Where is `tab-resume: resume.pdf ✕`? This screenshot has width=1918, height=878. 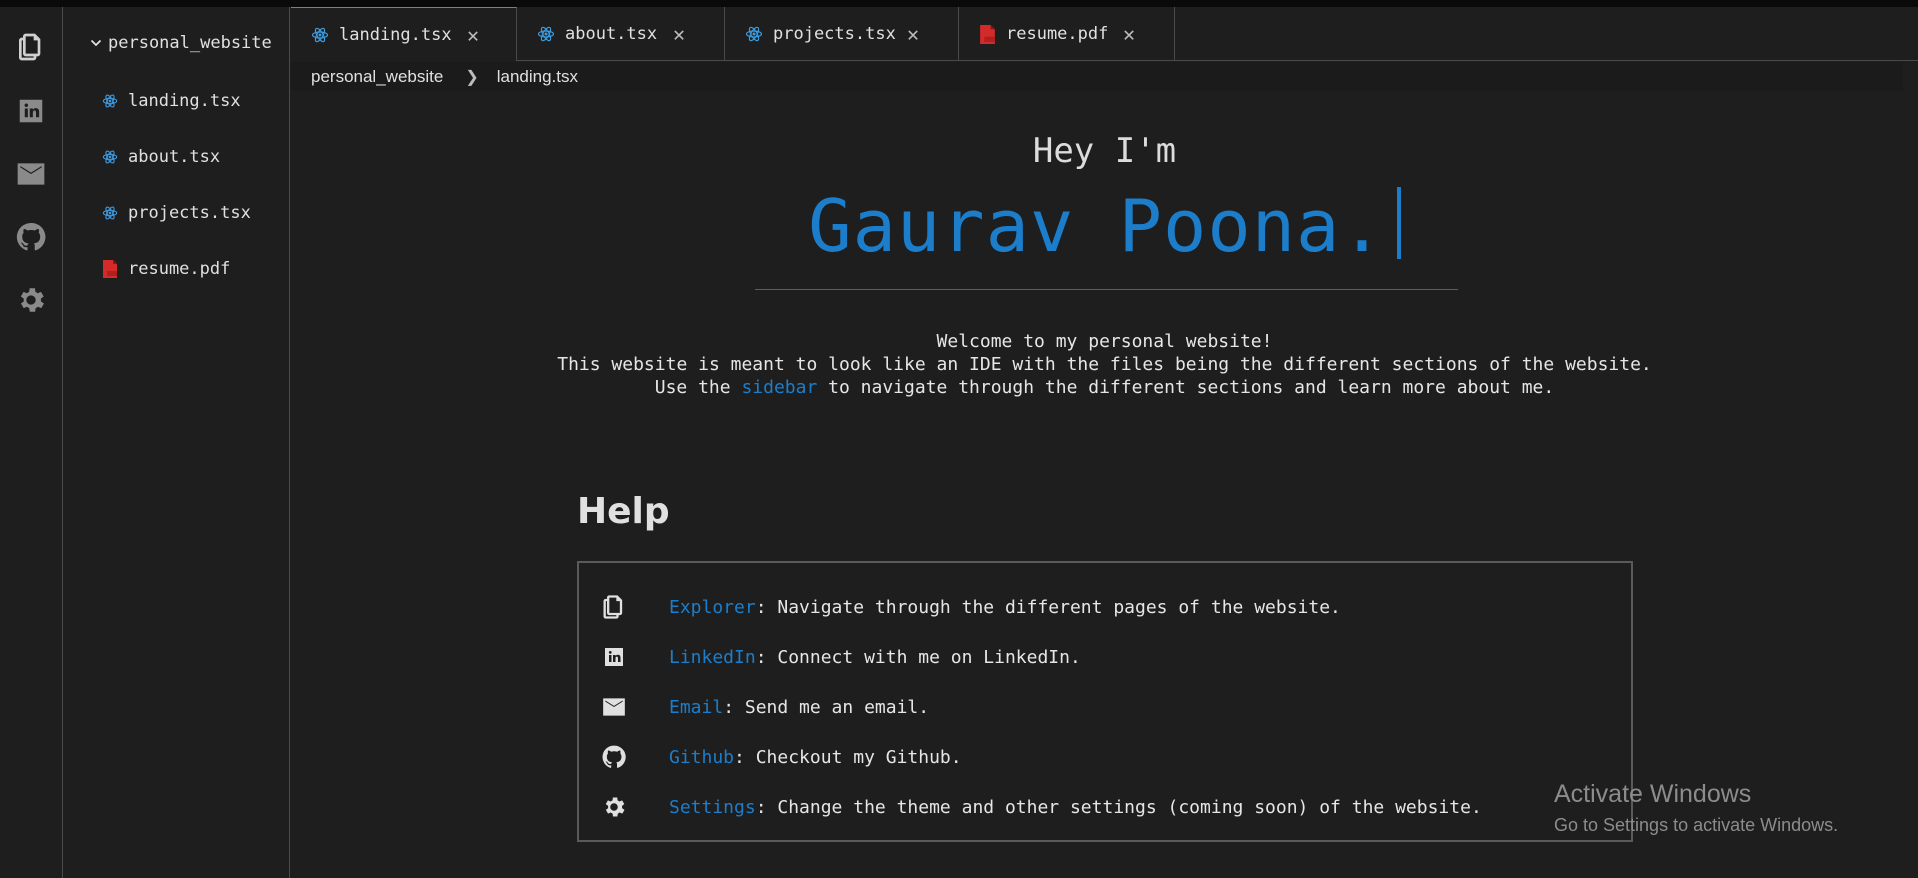 tab-resume: resume.pdf ✕ is located at coordinates (1067, 34).